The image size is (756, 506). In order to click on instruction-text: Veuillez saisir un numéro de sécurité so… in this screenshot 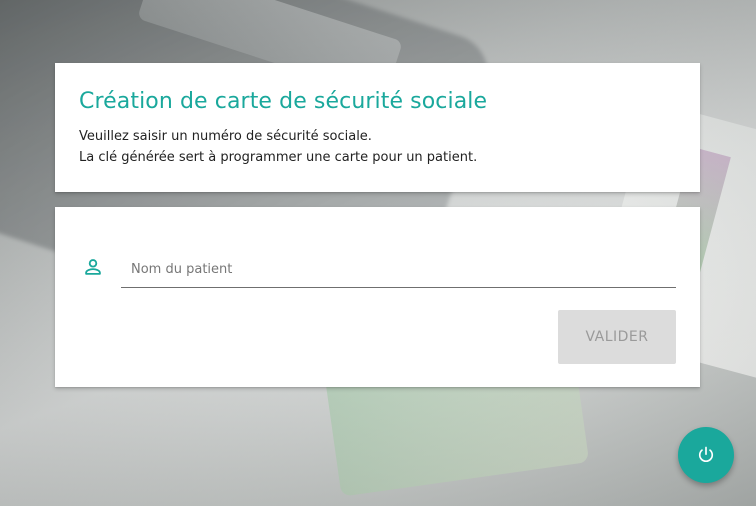, I will do `click(225, 136)`.